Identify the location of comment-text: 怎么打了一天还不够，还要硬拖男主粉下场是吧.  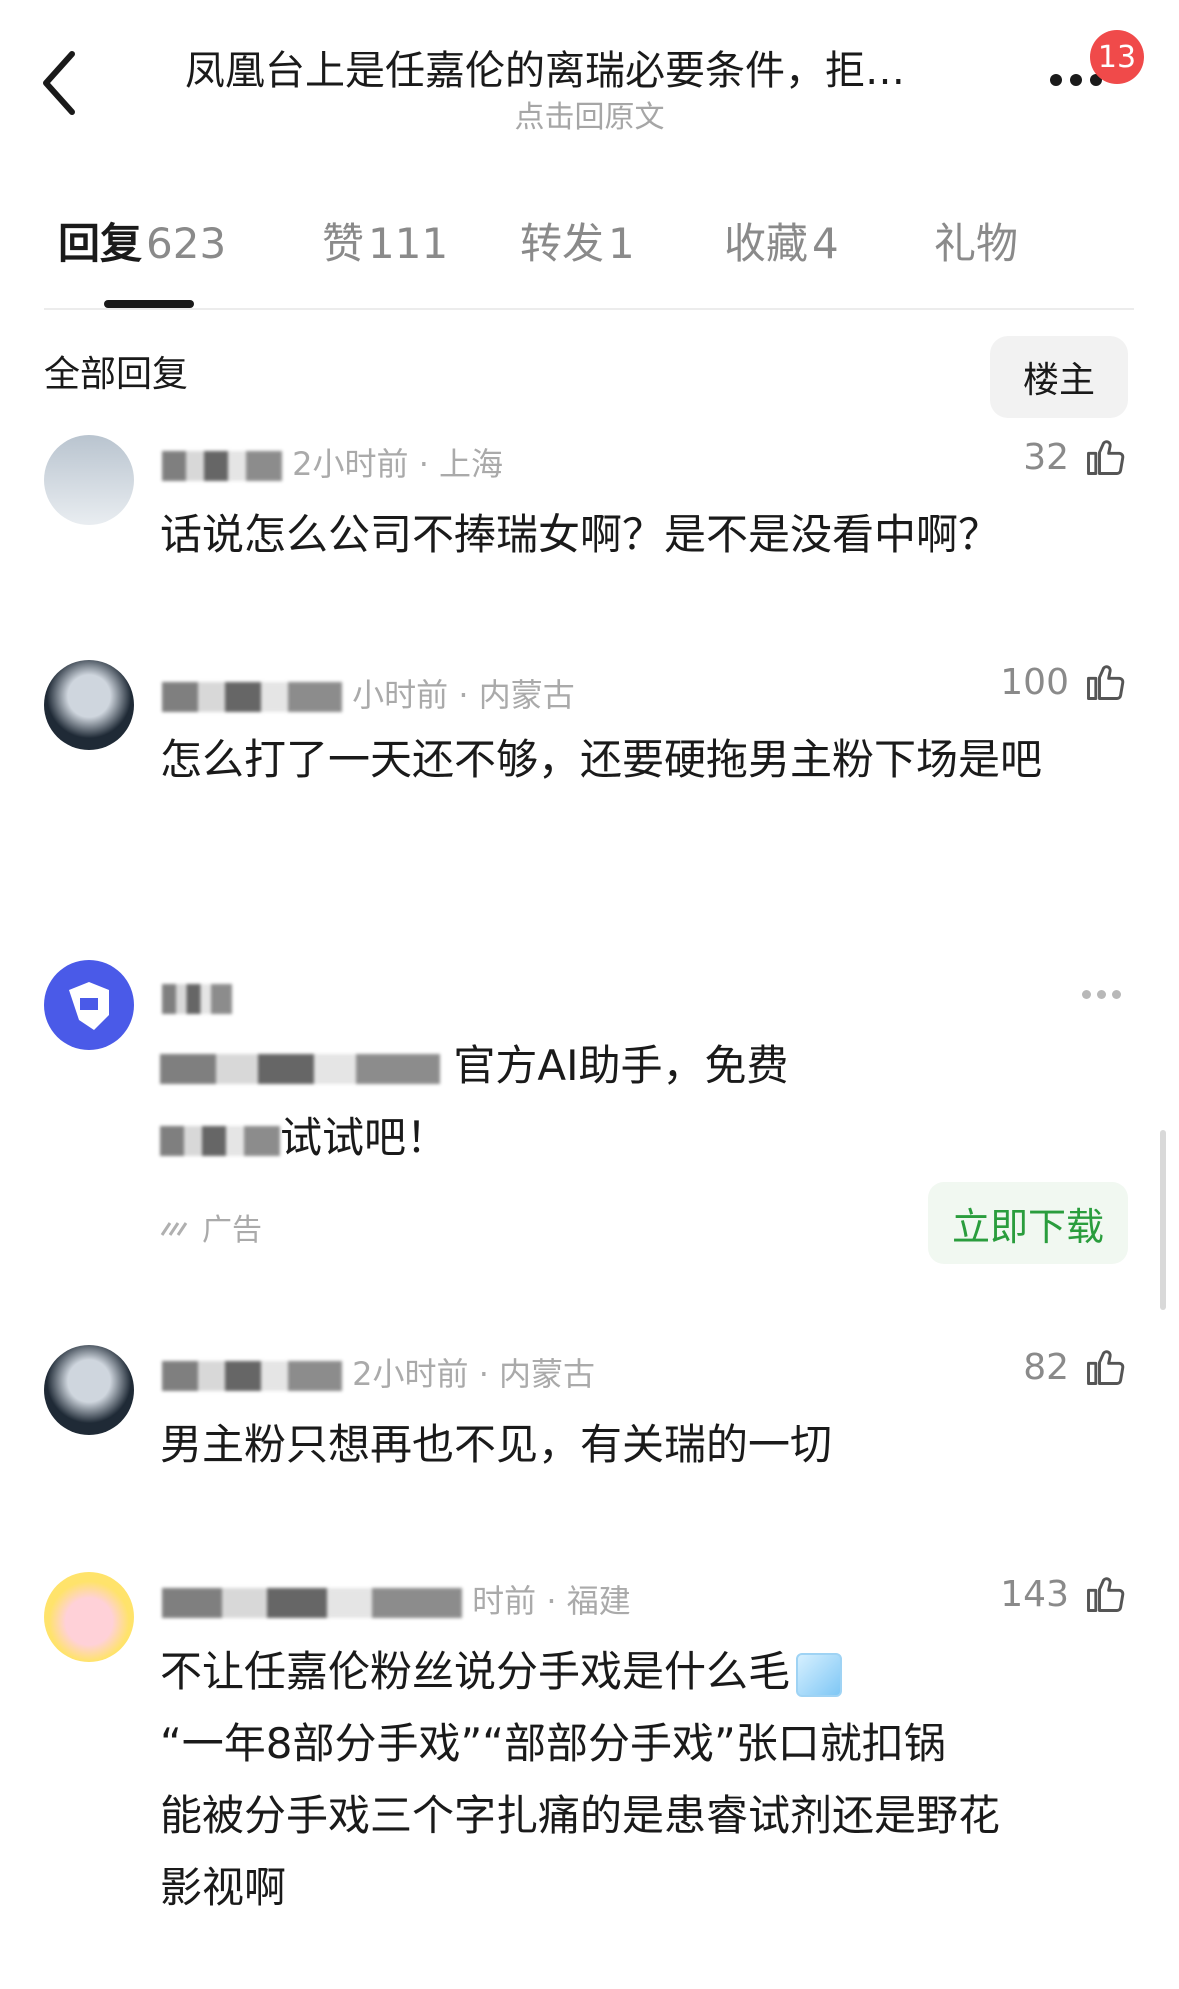
(601, 759).